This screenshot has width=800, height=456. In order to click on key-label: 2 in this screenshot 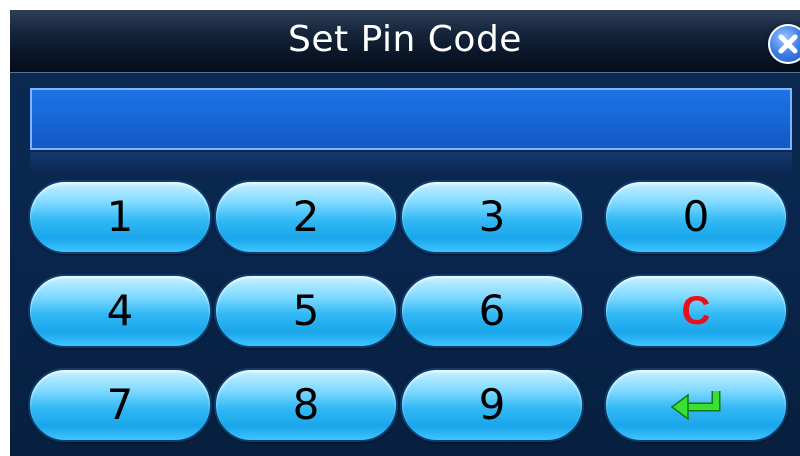, I will do `click(306, 216)`.